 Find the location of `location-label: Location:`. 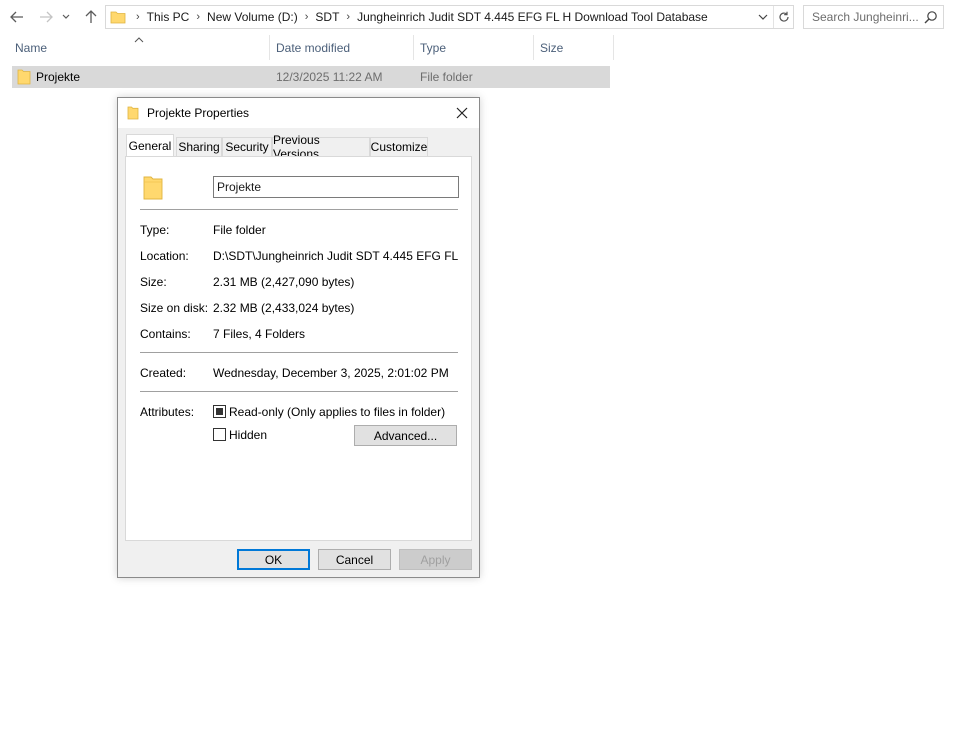

location-label: Location: is located at coordinates (164, 256).